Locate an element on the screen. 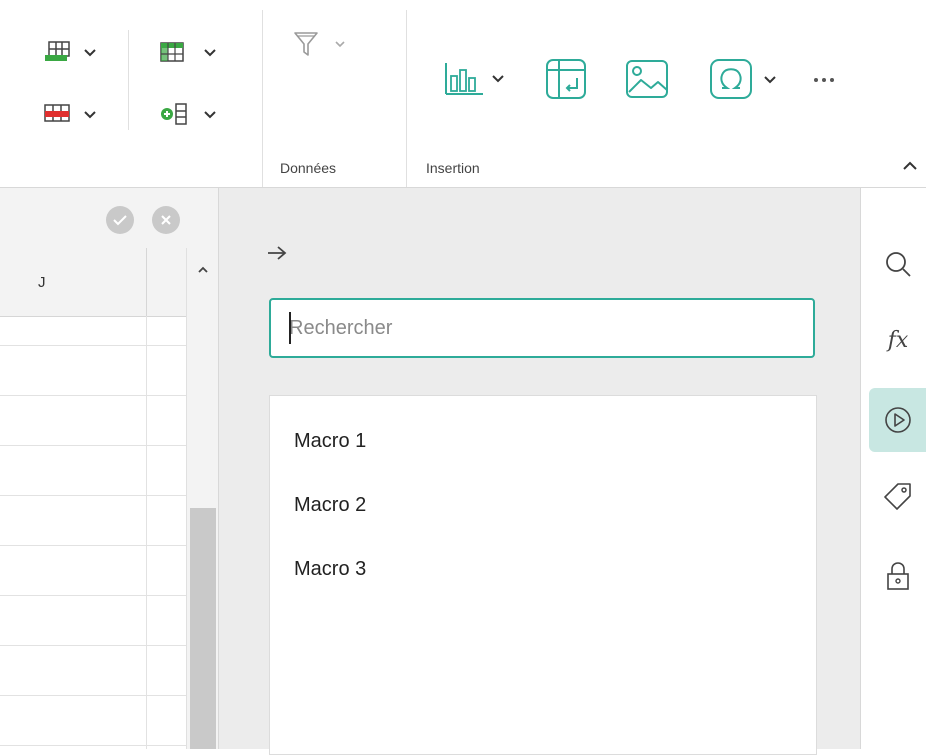  column-header-j: J is located at coordinates (42, 282).